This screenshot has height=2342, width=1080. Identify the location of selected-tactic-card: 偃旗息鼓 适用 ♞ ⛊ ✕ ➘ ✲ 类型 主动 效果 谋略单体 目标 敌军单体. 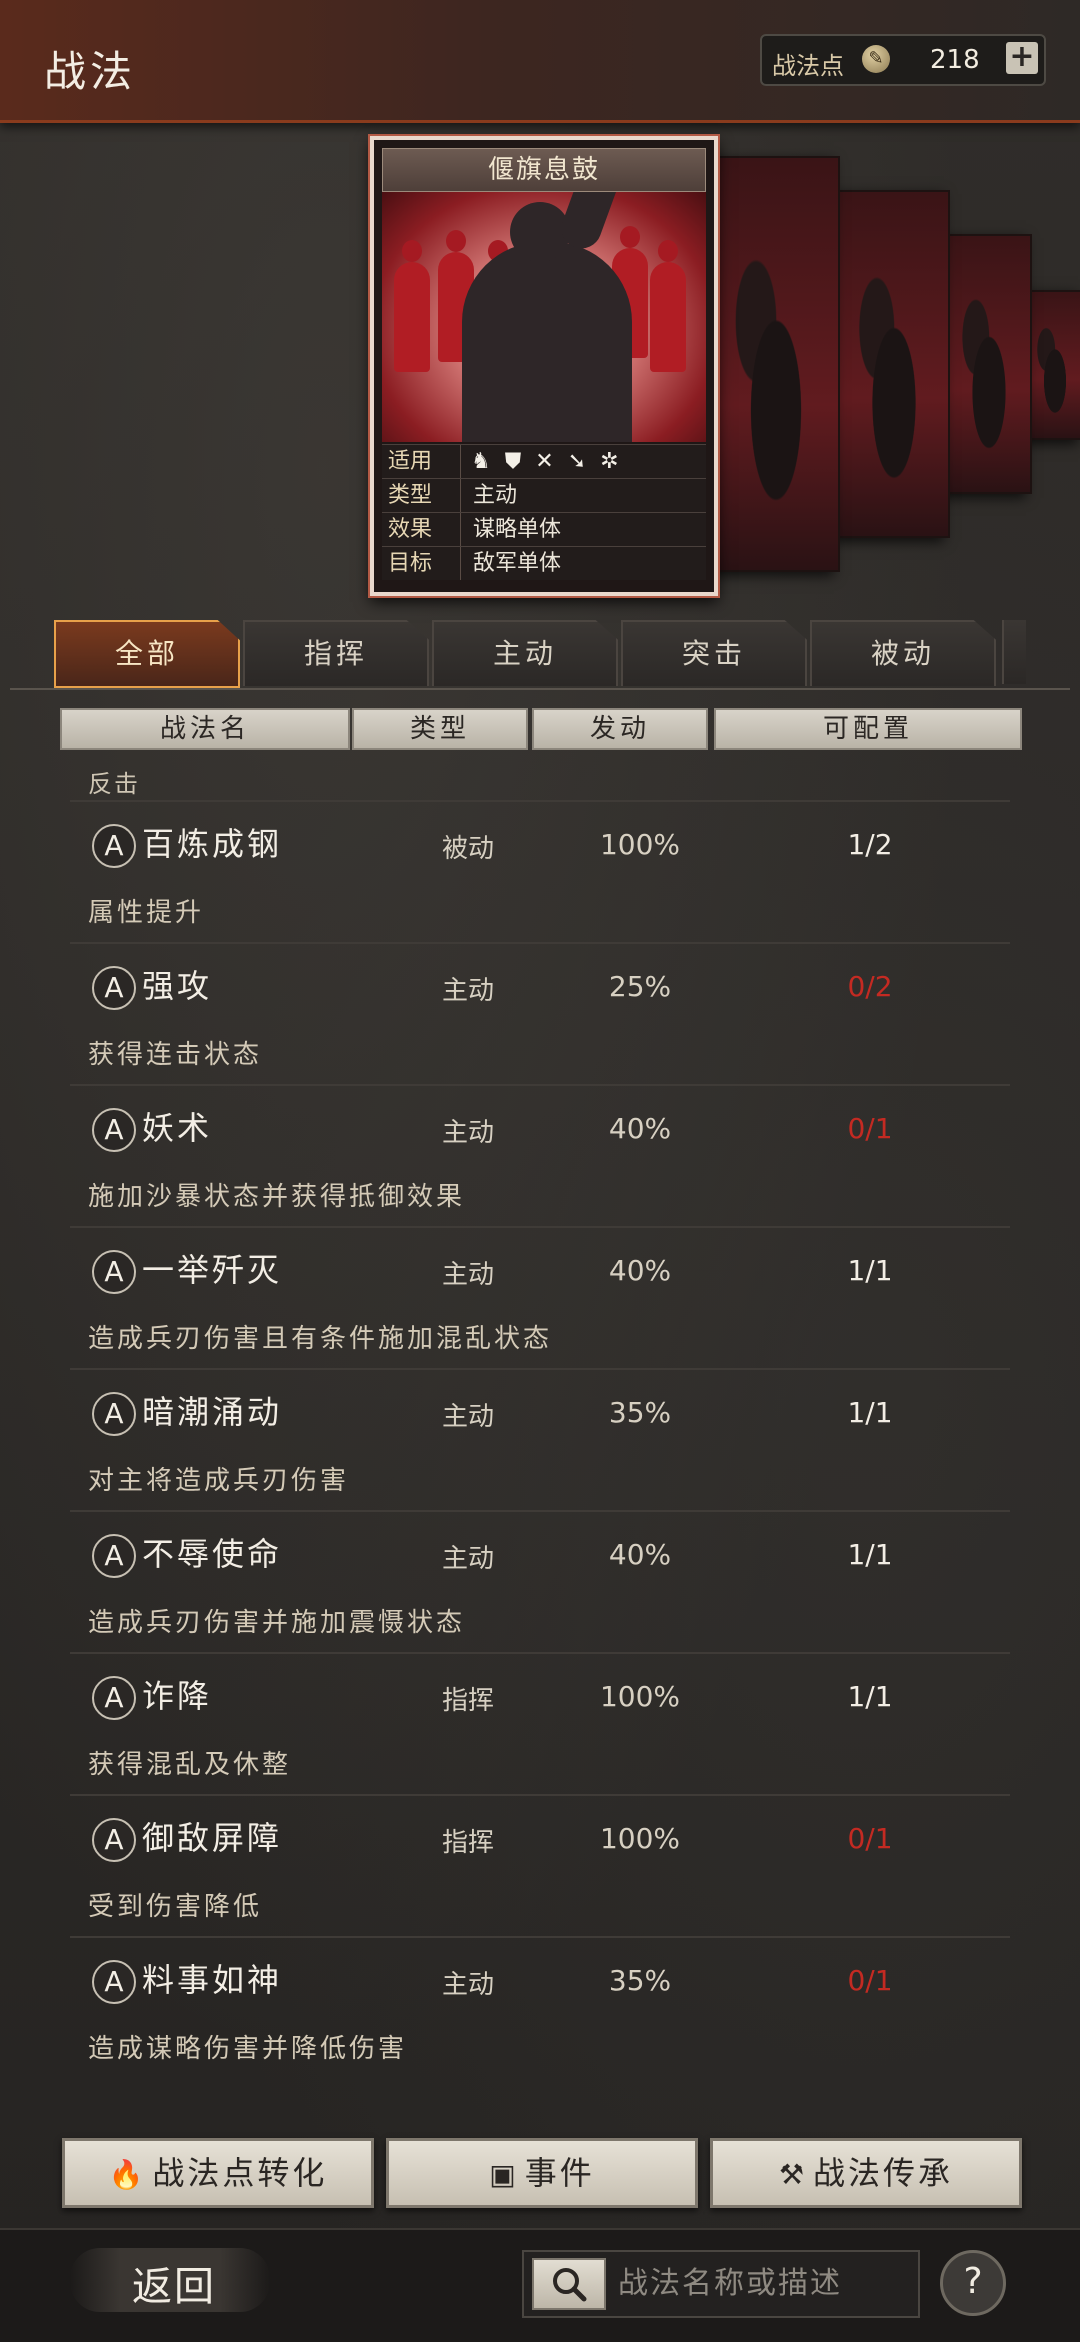
(544, 366).